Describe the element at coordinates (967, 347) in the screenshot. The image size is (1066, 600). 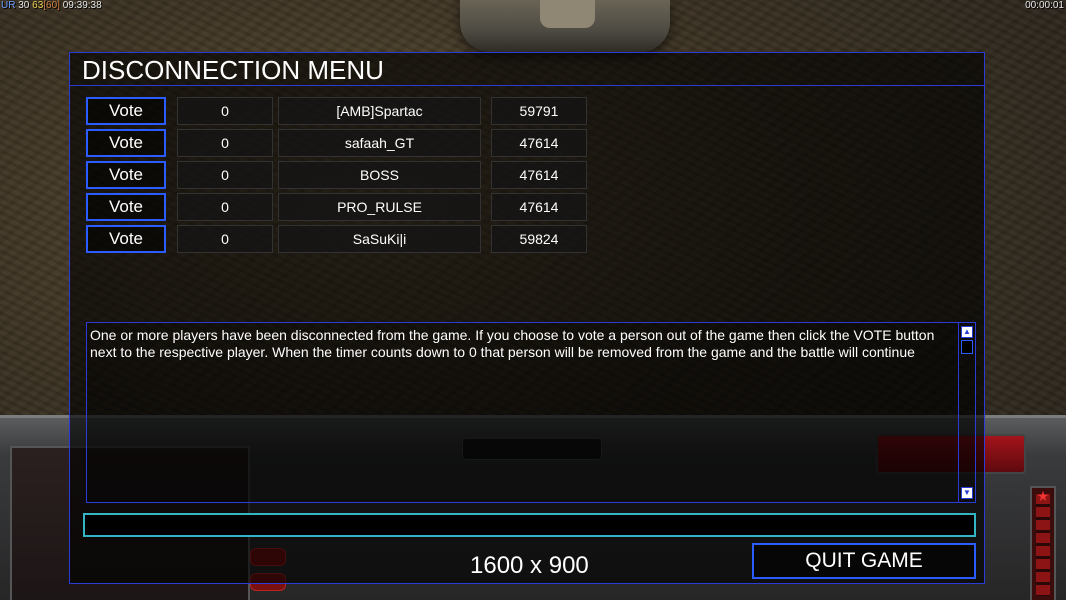
I see `scroll-thumb` at that location.